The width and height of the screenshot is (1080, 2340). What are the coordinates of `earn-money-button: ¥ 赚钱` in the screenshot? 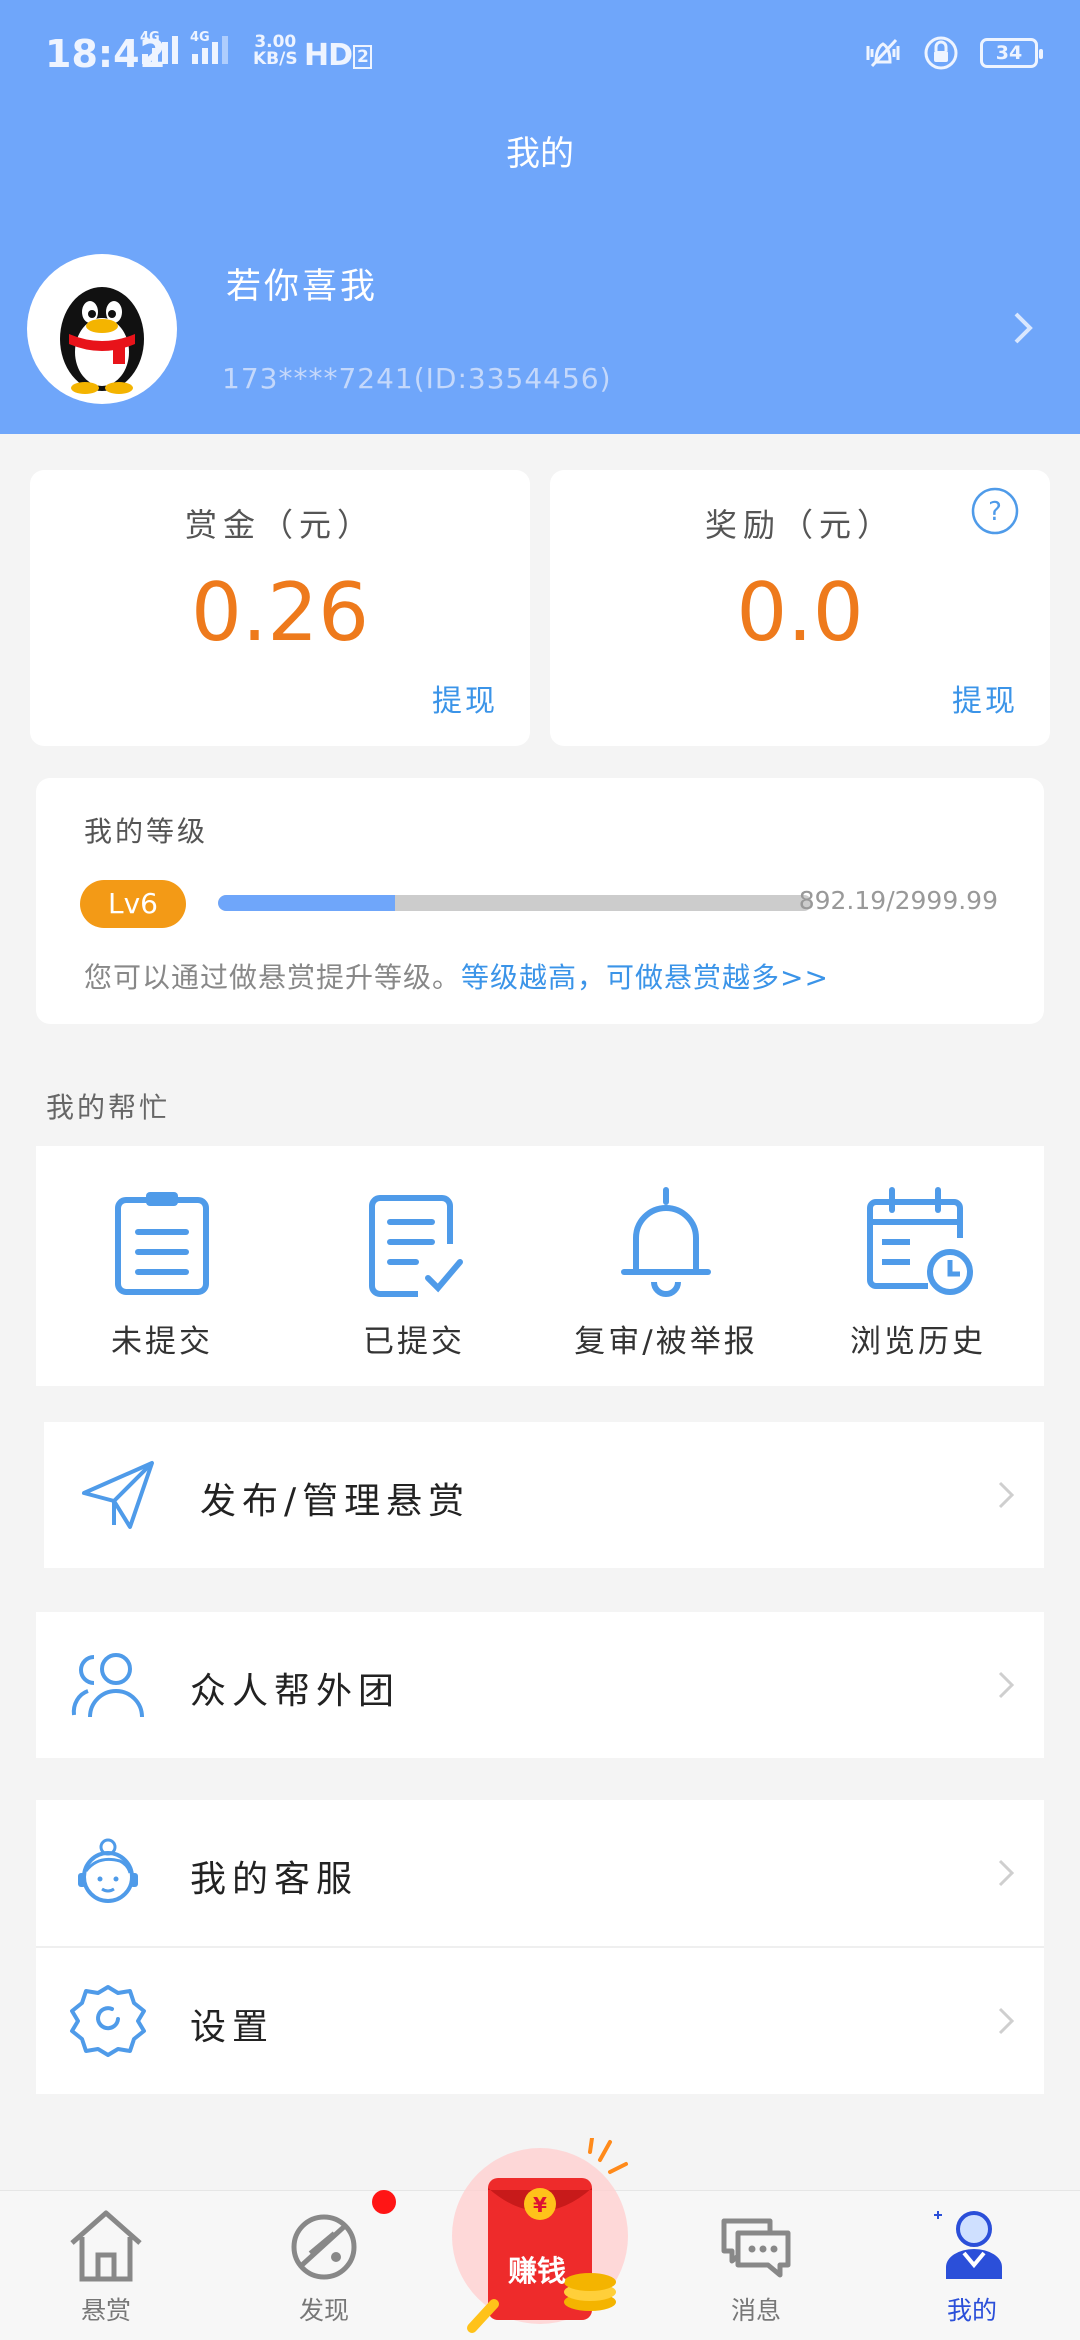 It's located at (540, 2235).